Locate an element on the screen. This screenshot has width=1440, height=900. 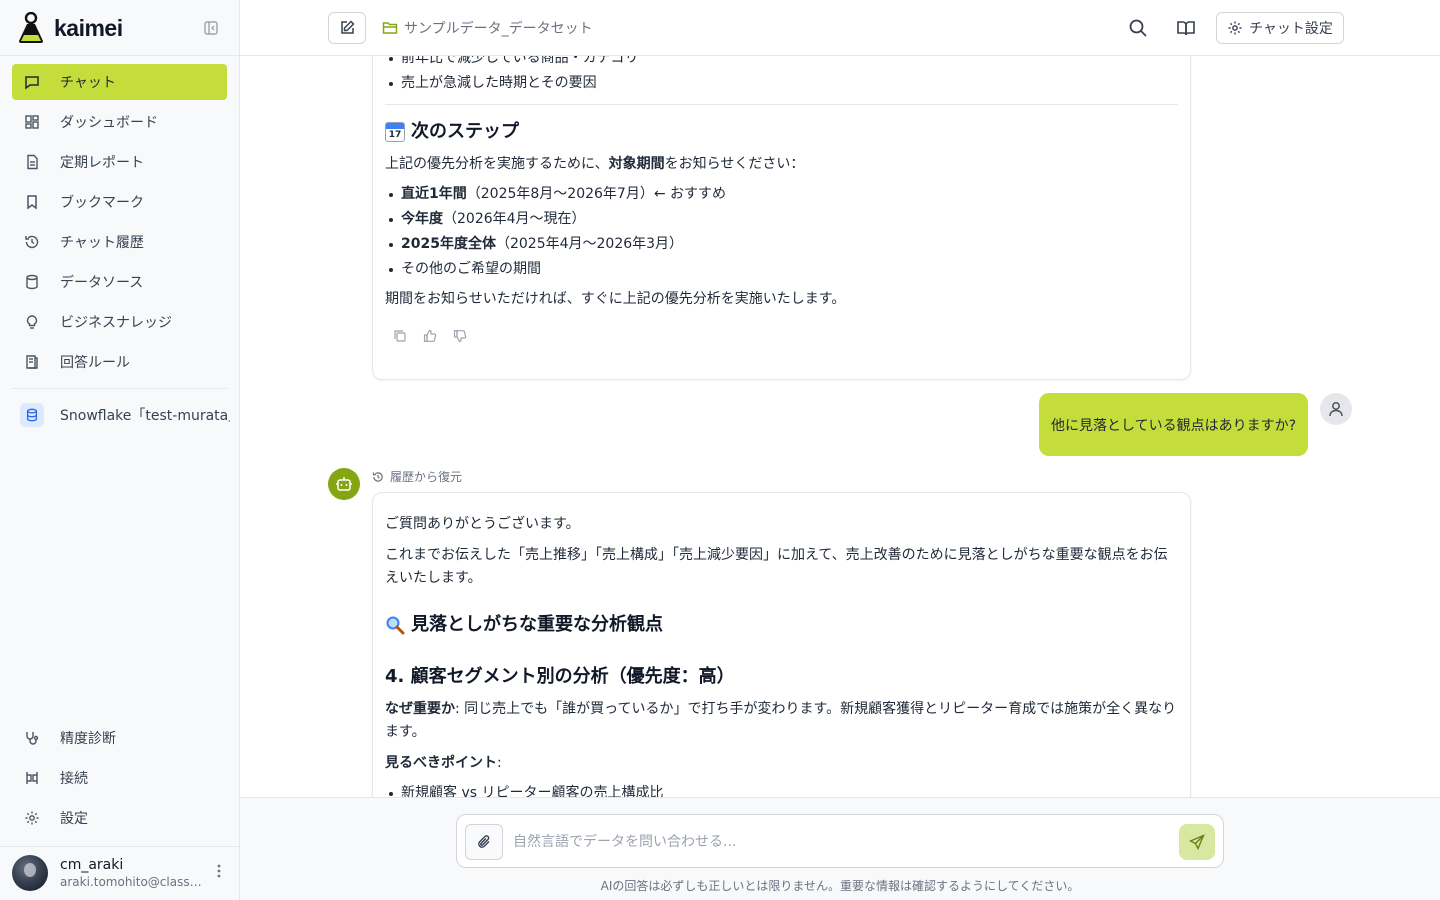
user-info: cm_araki araki.tomohito@classmethod.jp is located at coordinates (132, 873).